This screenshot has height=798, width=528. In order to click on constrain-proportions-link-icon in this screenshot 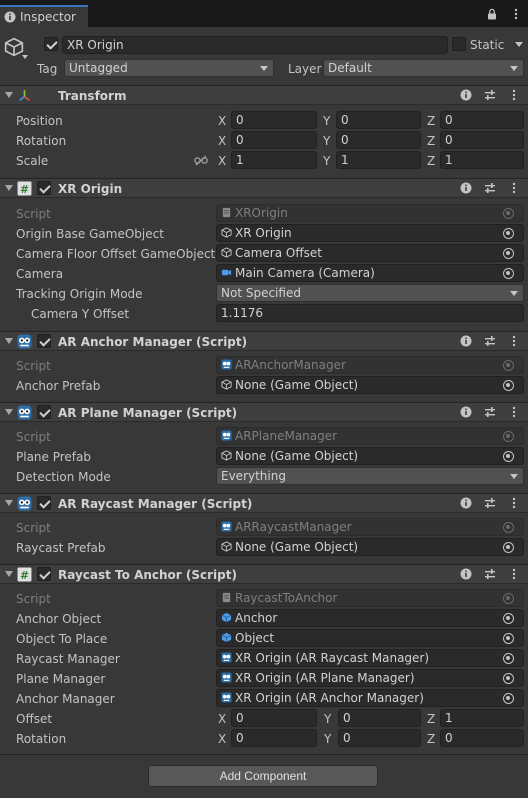, I will do `click(201, 160)`.